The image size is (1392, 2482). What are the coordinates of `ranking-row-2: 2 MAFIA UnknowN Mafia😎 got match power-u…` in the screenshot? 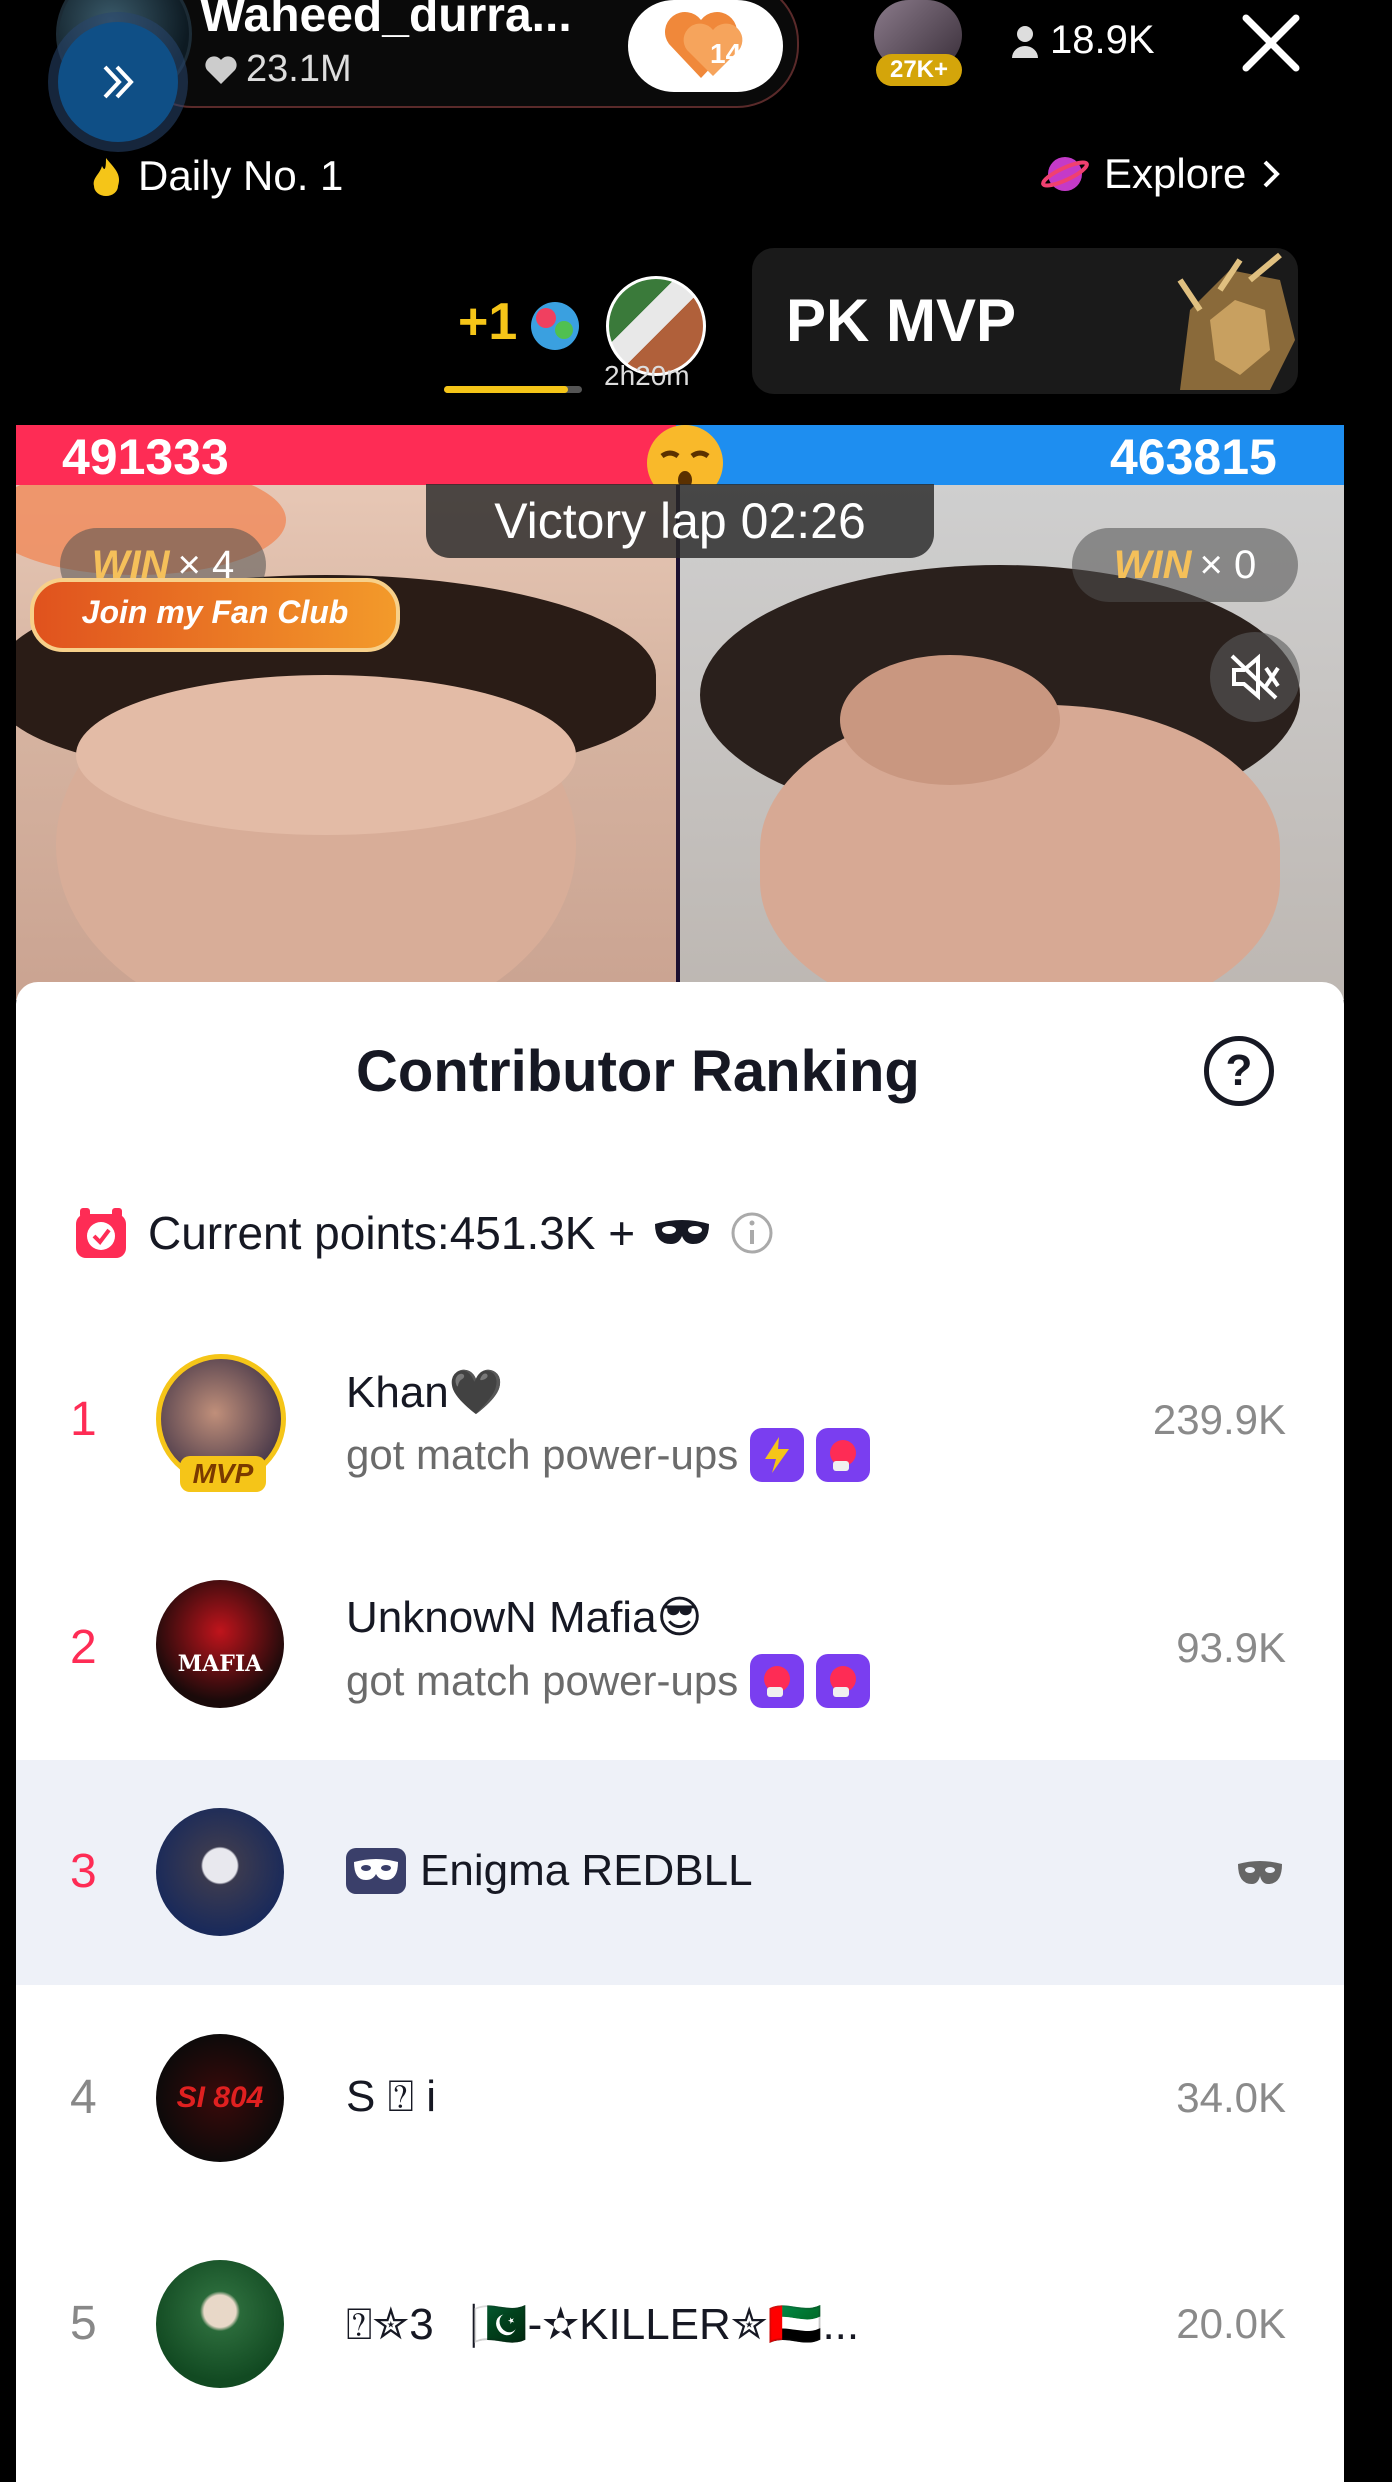 It's located at (680, 1670).